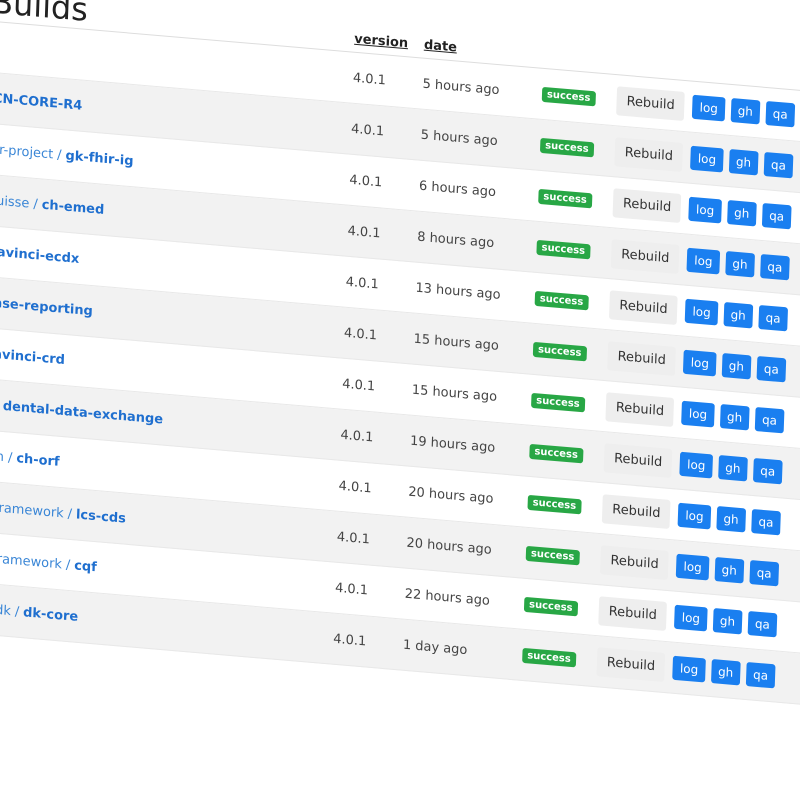 The width and height of the screenshot is (800, 803). Describe the element at coordinates (41, 102) in the screenshot. I see `repo-link: CN-CORE-R4` at that location.